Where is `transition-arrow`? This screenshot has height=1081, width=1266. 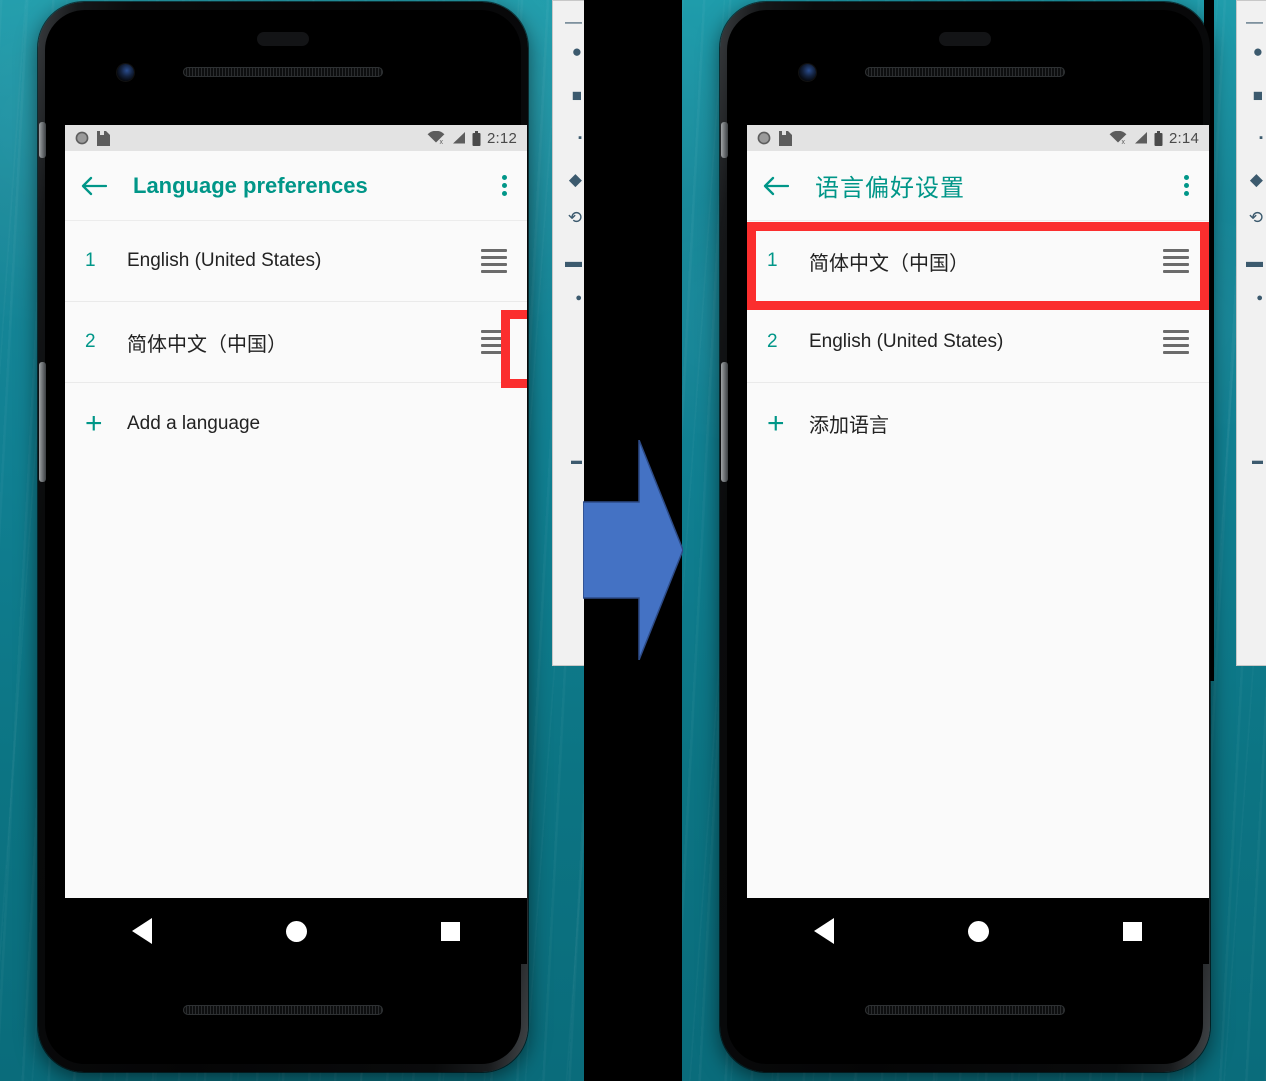 transition-arrow is located at coordinates (633, 550).